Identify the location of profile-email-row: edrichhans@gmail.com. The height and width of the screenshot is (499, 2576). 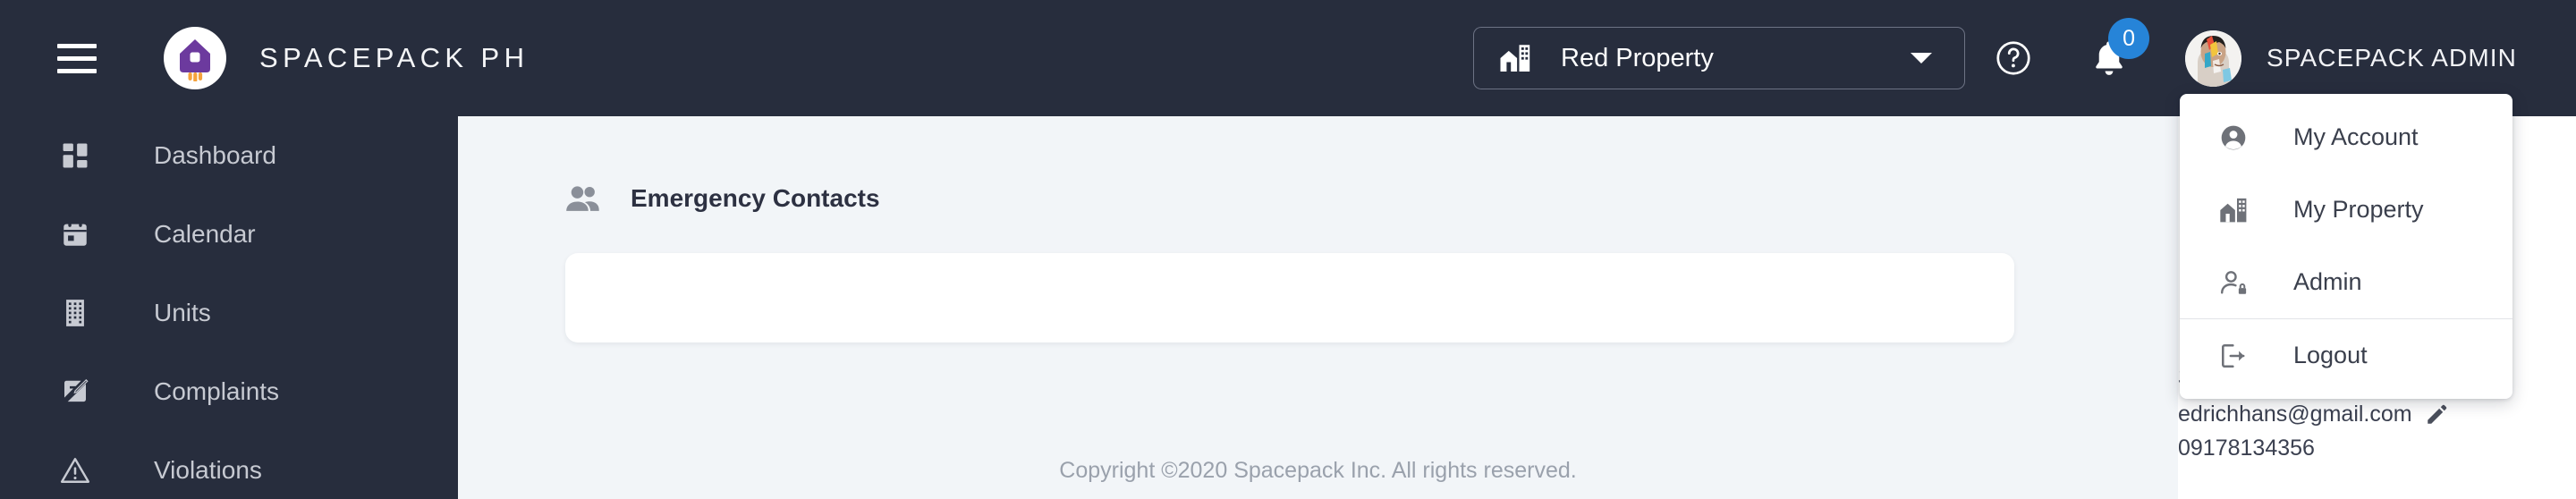
(2377, 414).